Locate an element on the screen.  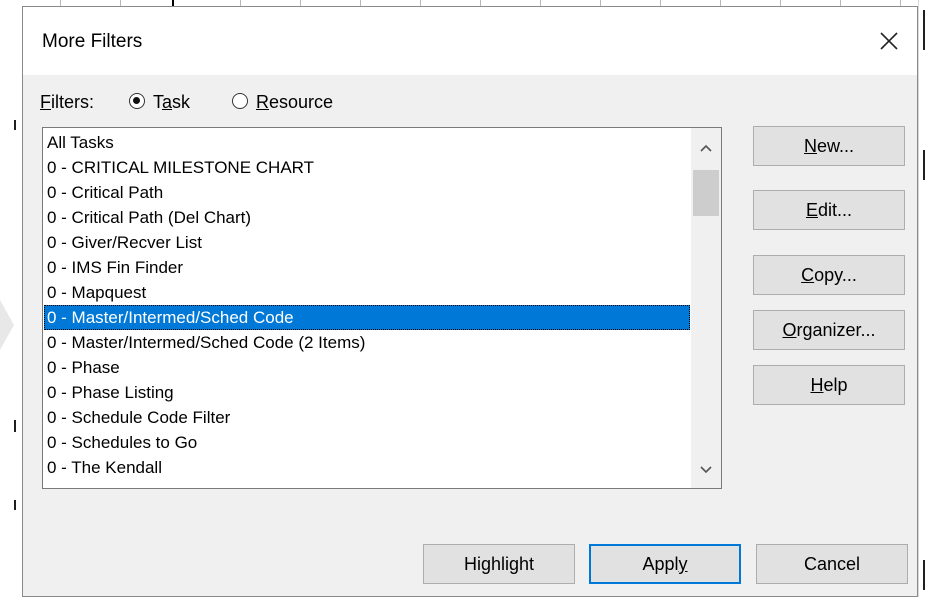
title-bar: More Filters is located at coordinates (470, 41).